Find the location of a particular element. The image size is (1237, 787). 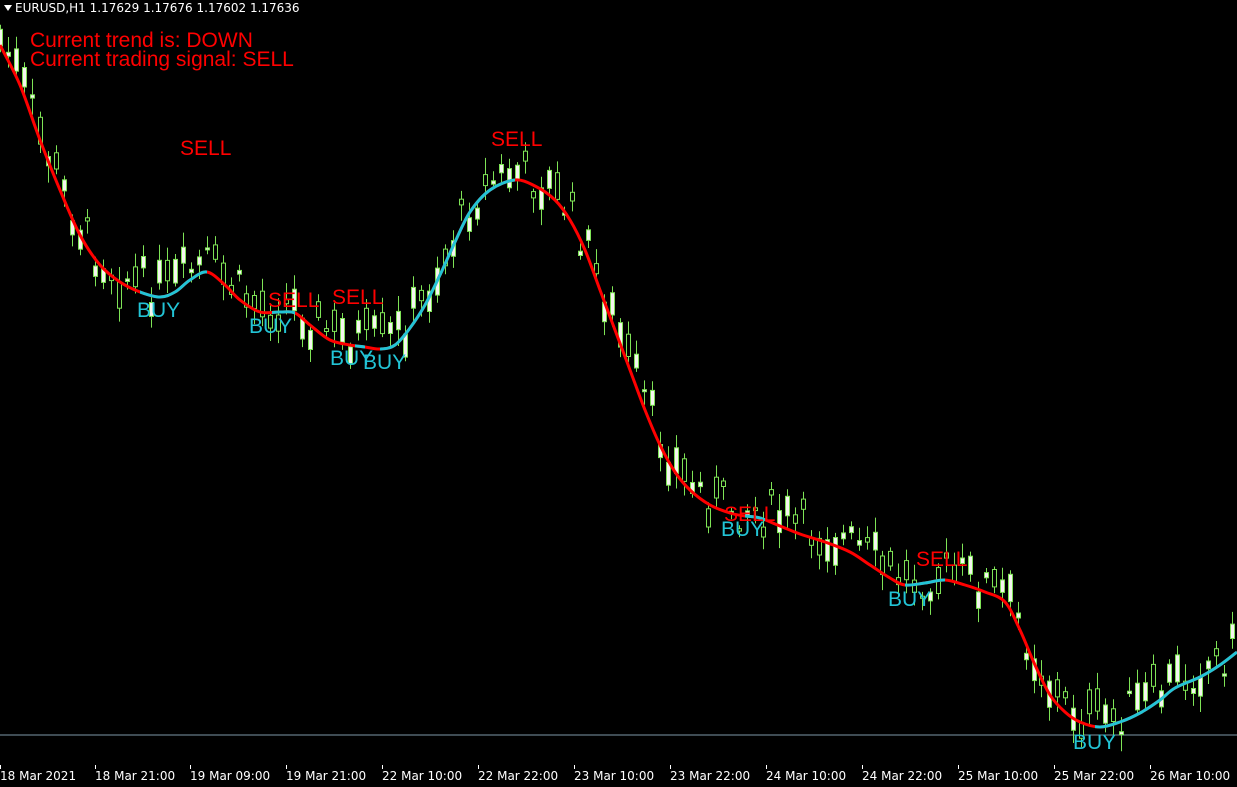

time-label: 19 Mar 09:00 is located at coordinates (230, 776).